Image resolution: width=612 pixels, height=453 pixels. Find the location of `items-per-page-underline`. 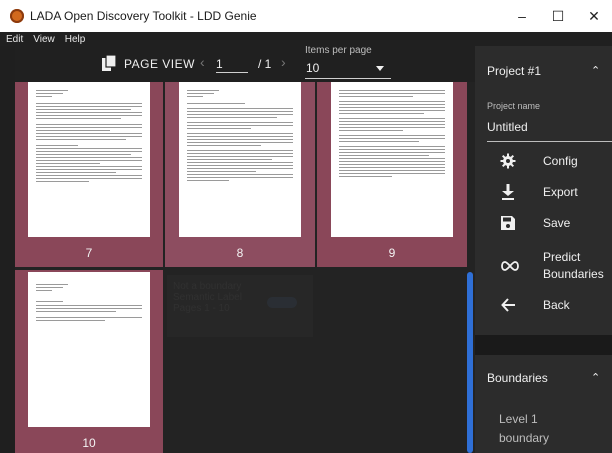

items-per-page-underline is located at coordinates (348, 78).